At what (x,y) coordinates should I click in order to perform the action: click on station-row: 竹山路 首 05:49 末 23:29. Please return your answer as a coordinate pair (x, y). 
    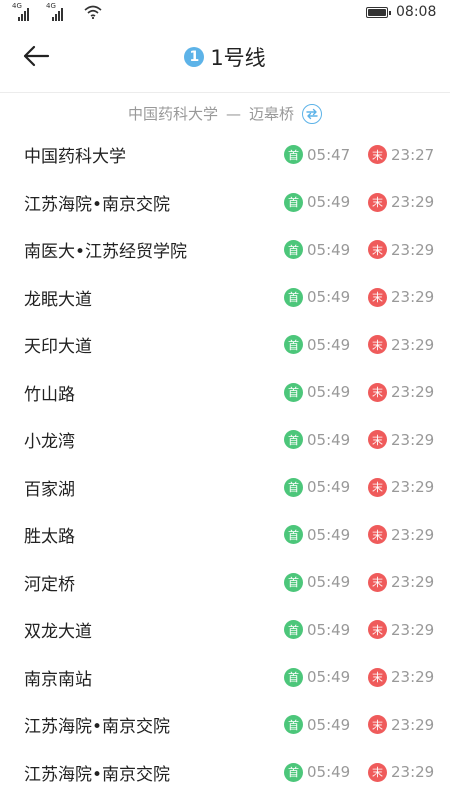
    Looking at the image, I should click on (225, 393).